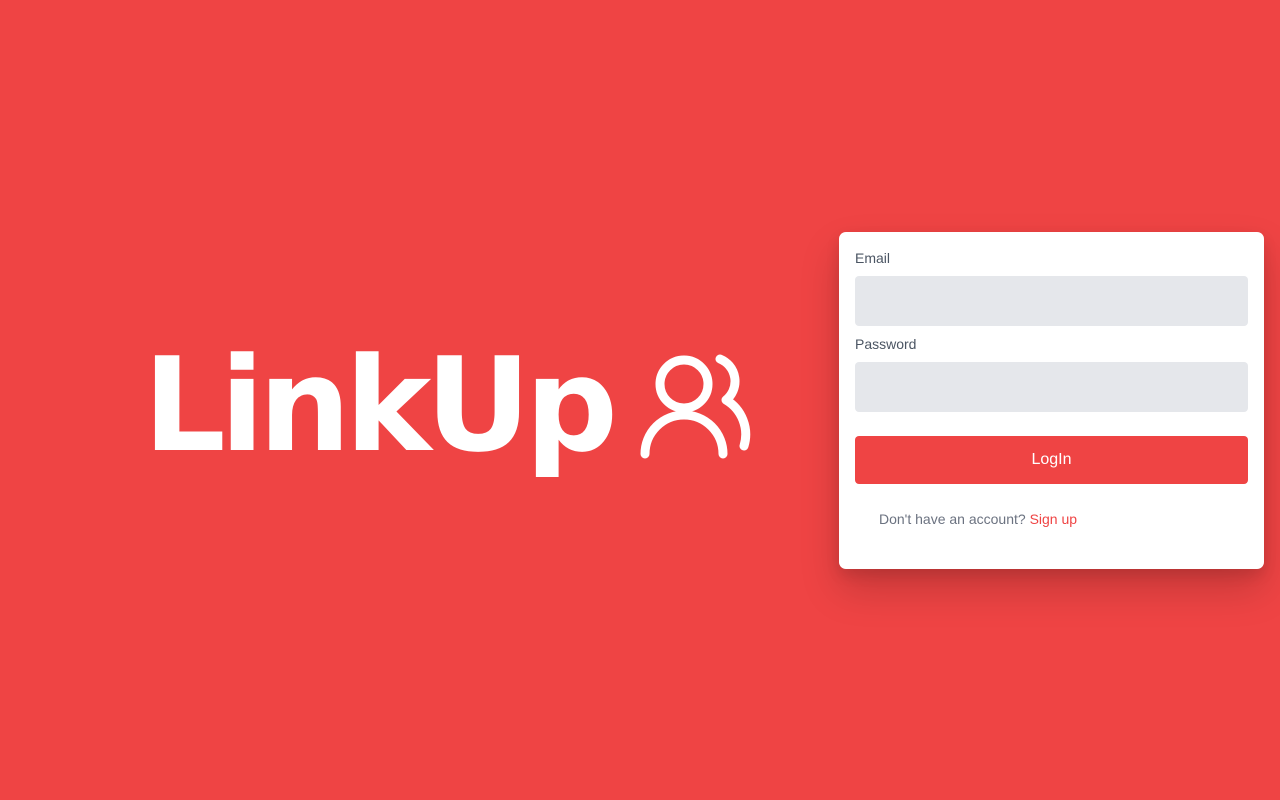  I want to click on email-field, so click(1051, 301).